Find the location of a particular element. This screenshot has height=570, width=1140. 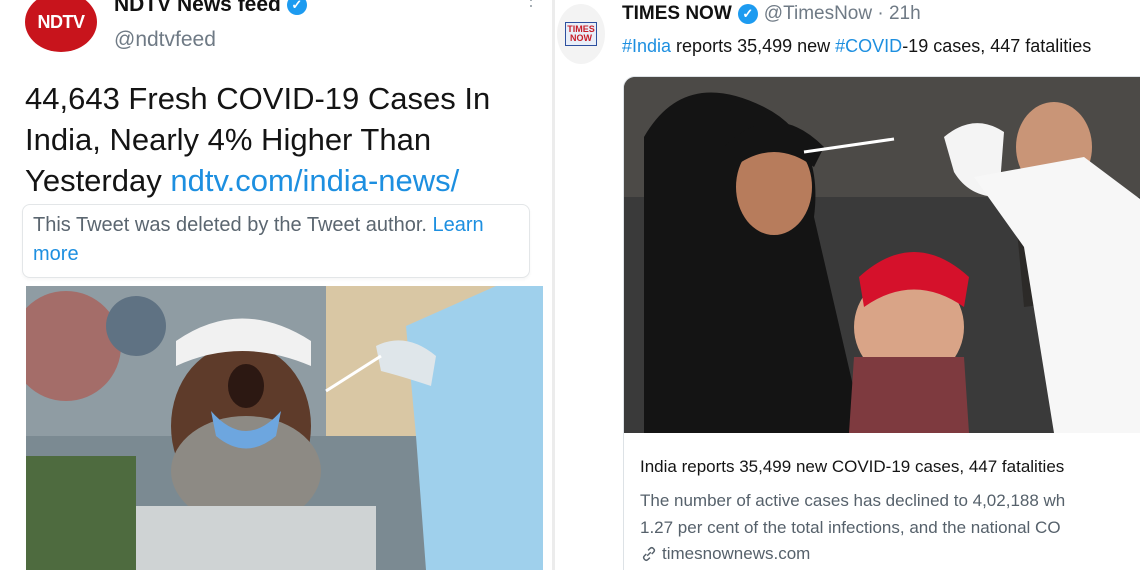

ndtv-headline-link: ndtv.com/india-news/ is located at coordinates (314, 180).